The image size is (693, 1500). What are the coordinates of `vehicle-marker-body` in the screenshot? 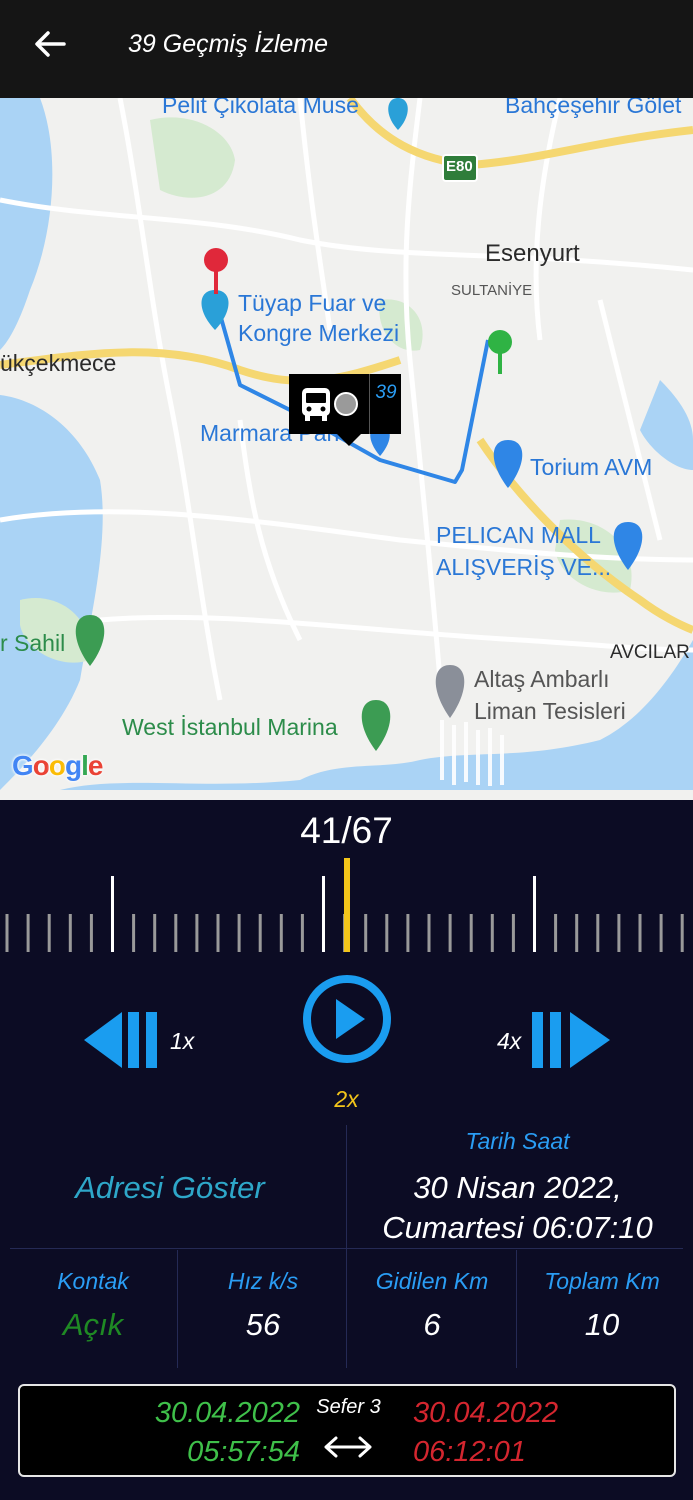 It's located at (329, 404).